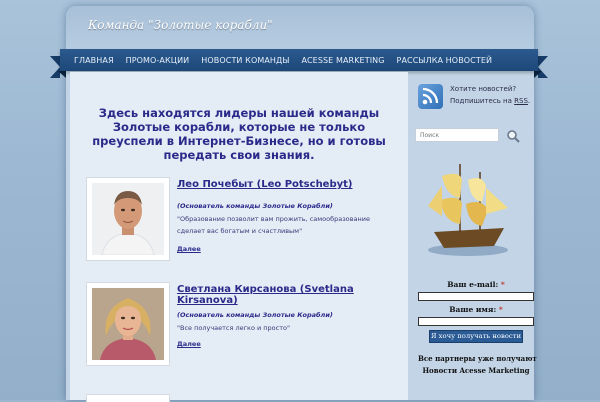 This screenshot has width=600, height=402. I want to click on partners-line-2: Новости Acesse Marketing, so click(476, 370).